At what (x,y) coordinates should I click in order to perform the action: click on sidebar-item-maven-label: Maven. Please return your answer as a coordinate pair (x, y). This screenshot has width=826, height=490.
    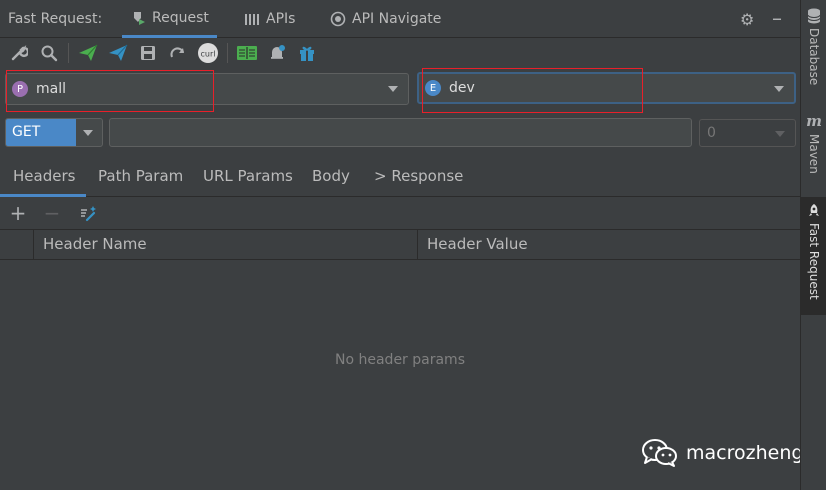
    Looking at the image, I should click on (814, 154).